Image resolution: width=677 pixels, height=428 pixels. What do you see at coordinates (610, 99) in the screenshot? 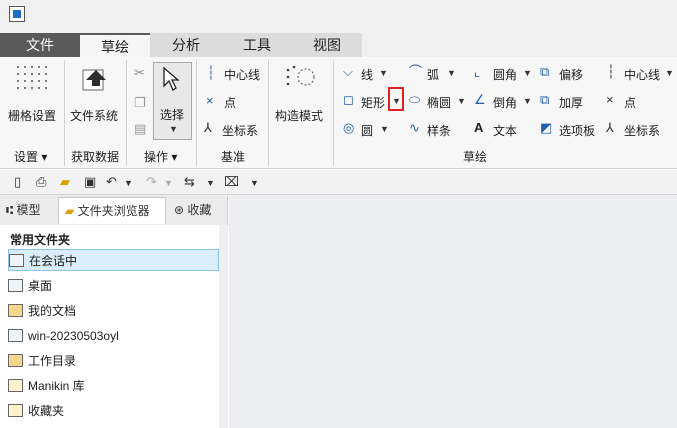
I see `point2-icon: ×` at bounding box center [610, 99].